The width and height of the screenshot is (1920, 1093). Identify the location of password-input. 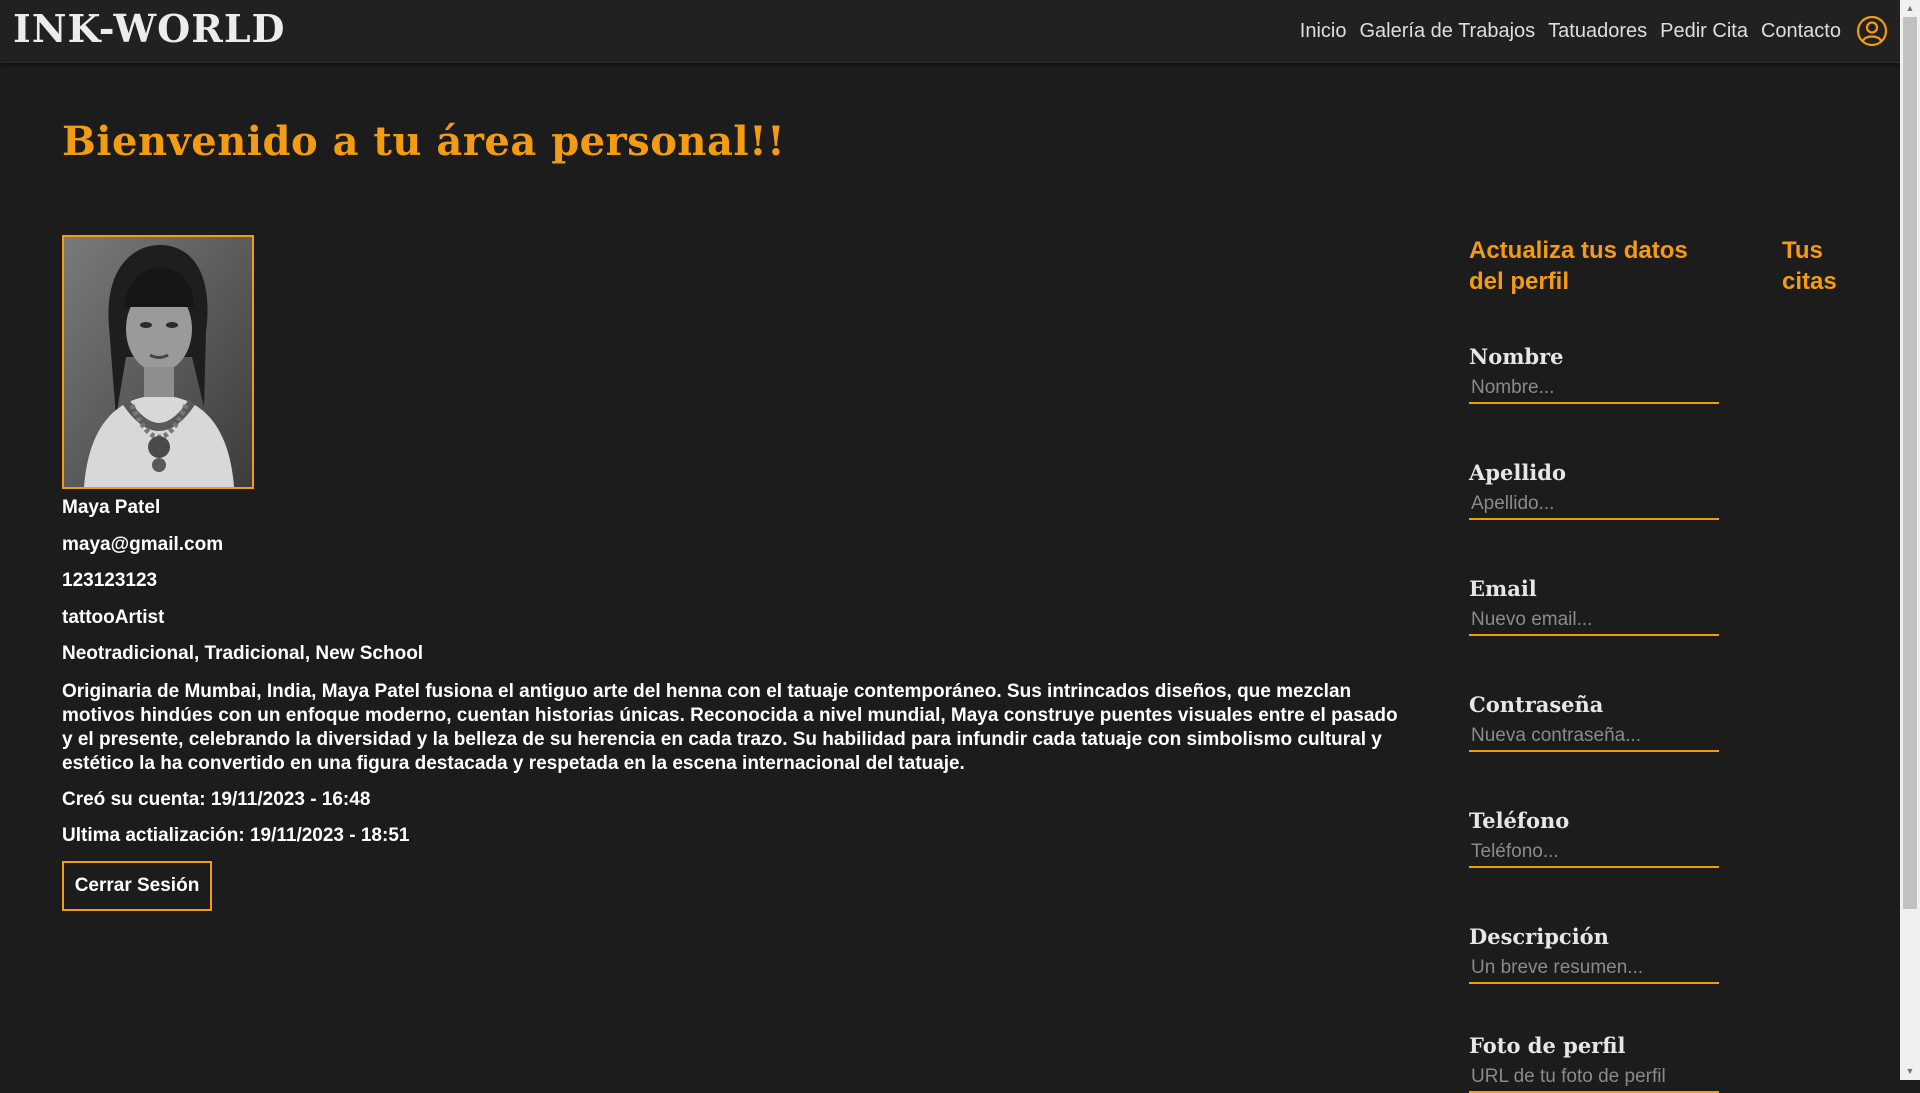
(1594, 737).